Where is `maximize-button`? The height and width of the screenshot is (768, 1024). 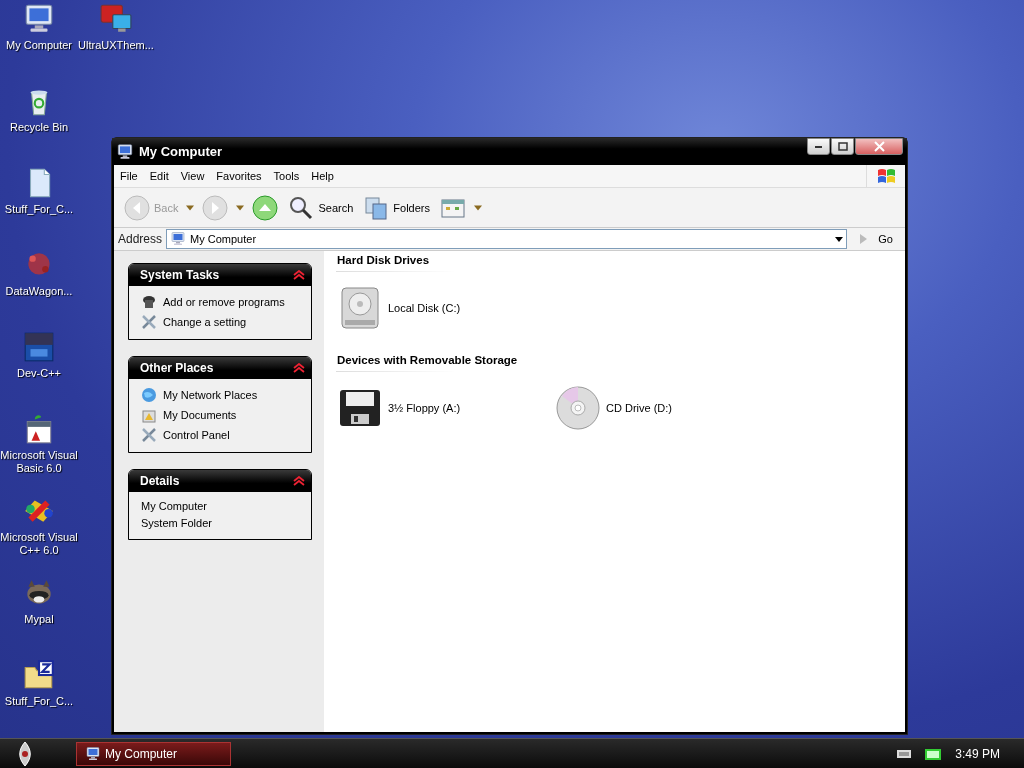 maximize-button is located at coordinates (842, 146).